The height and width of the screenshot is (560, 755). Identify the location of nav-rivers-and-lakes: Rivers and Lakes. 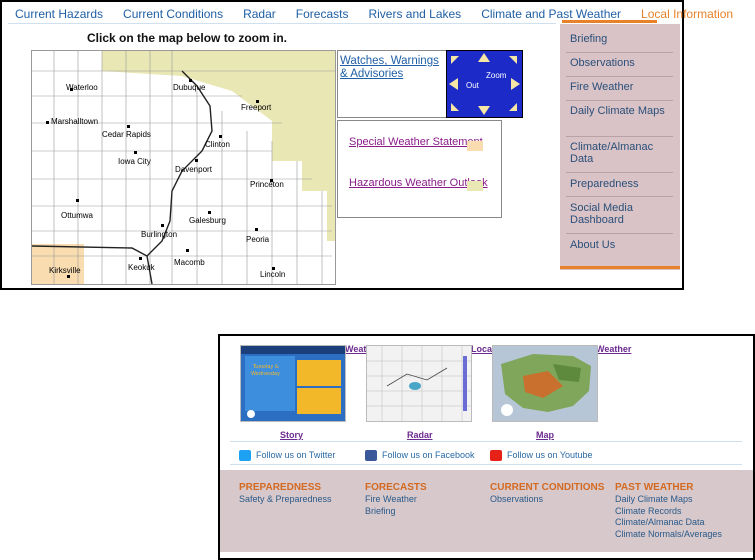
(414, 14).